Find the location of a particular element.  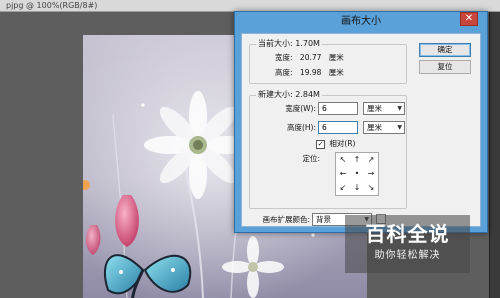

close-button: ✕ is located at coordinates (469, 19).